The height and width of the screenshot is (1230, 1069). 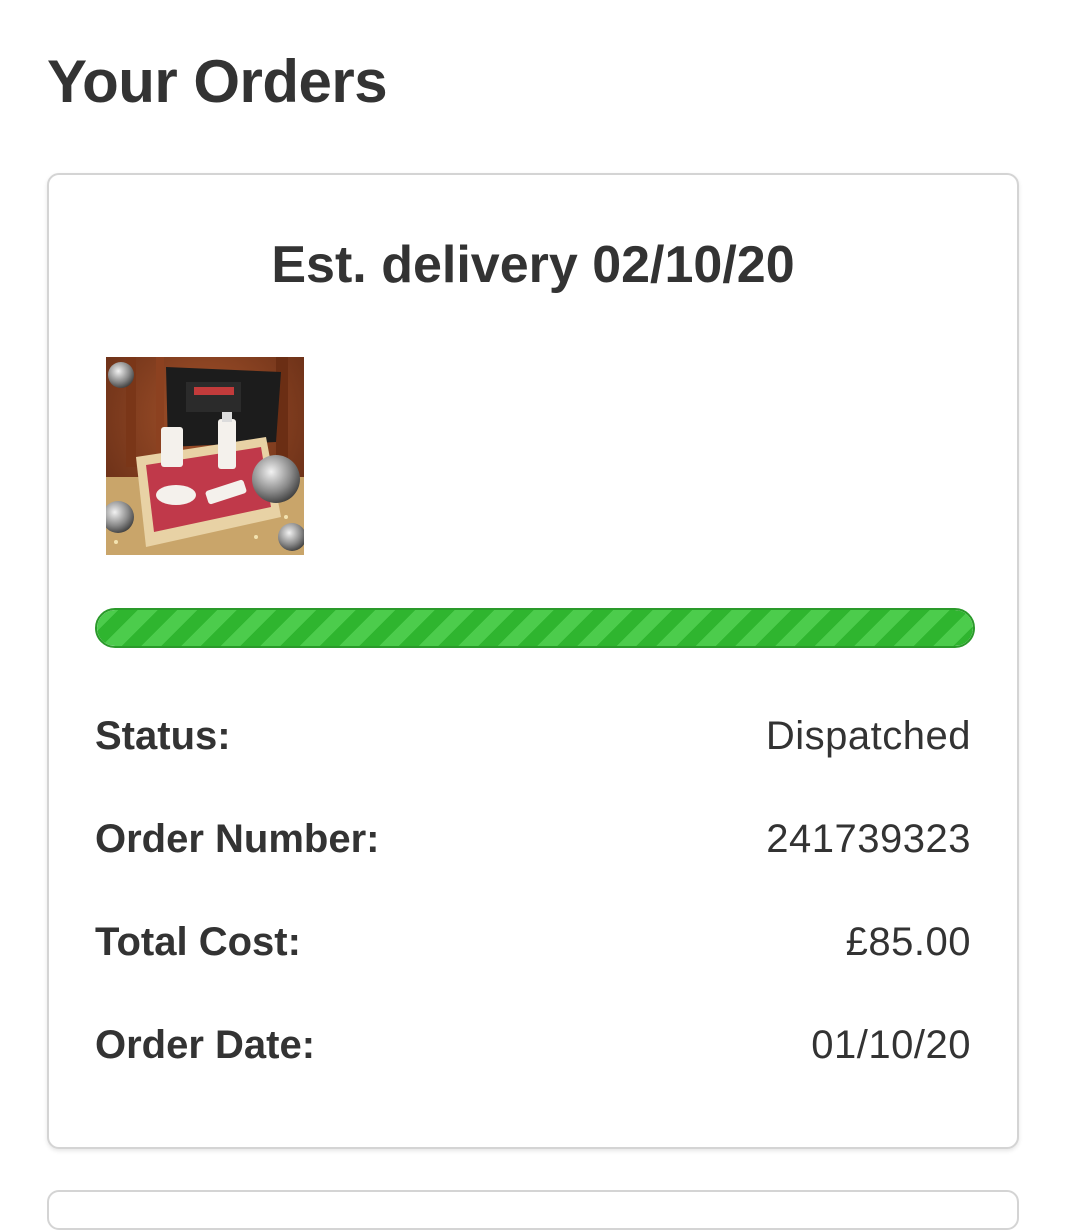 I want to click on order-number-value: 241739323, so click(x=868, y=839).